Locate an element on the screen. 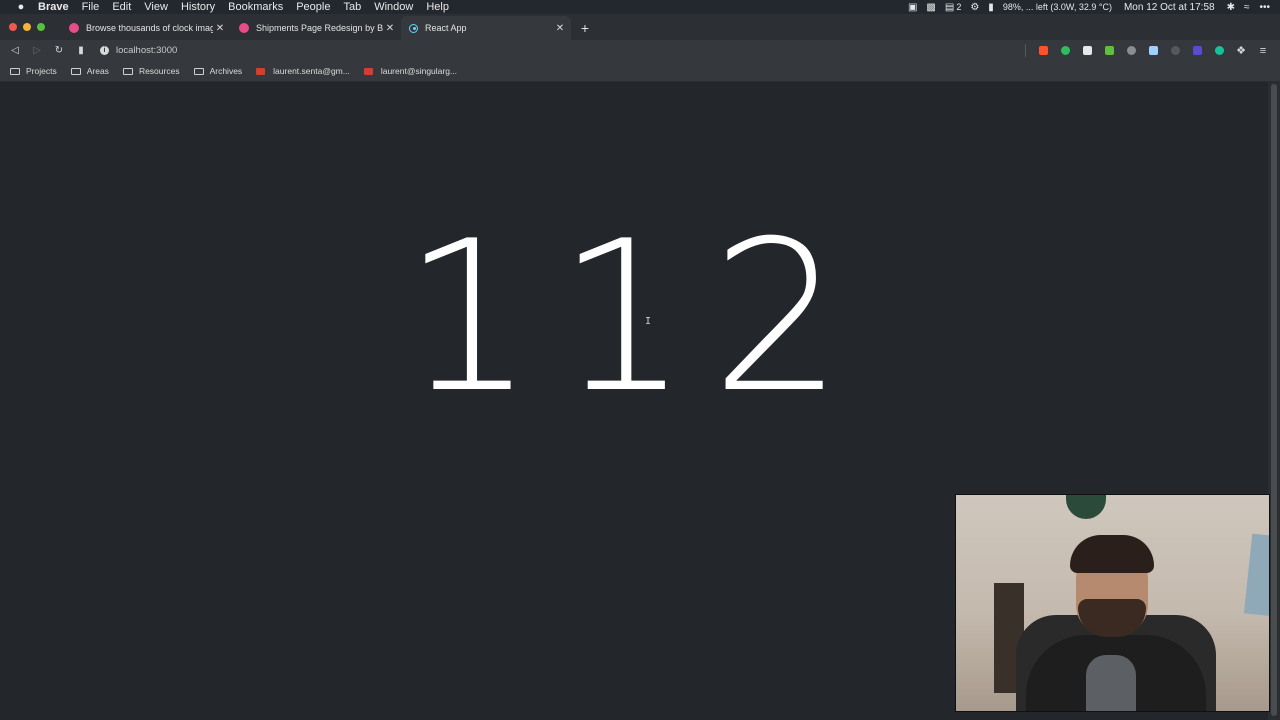 This screenshot has height=720, width=1280. disabled-extension-icon is located at coordinates (1175, 50).